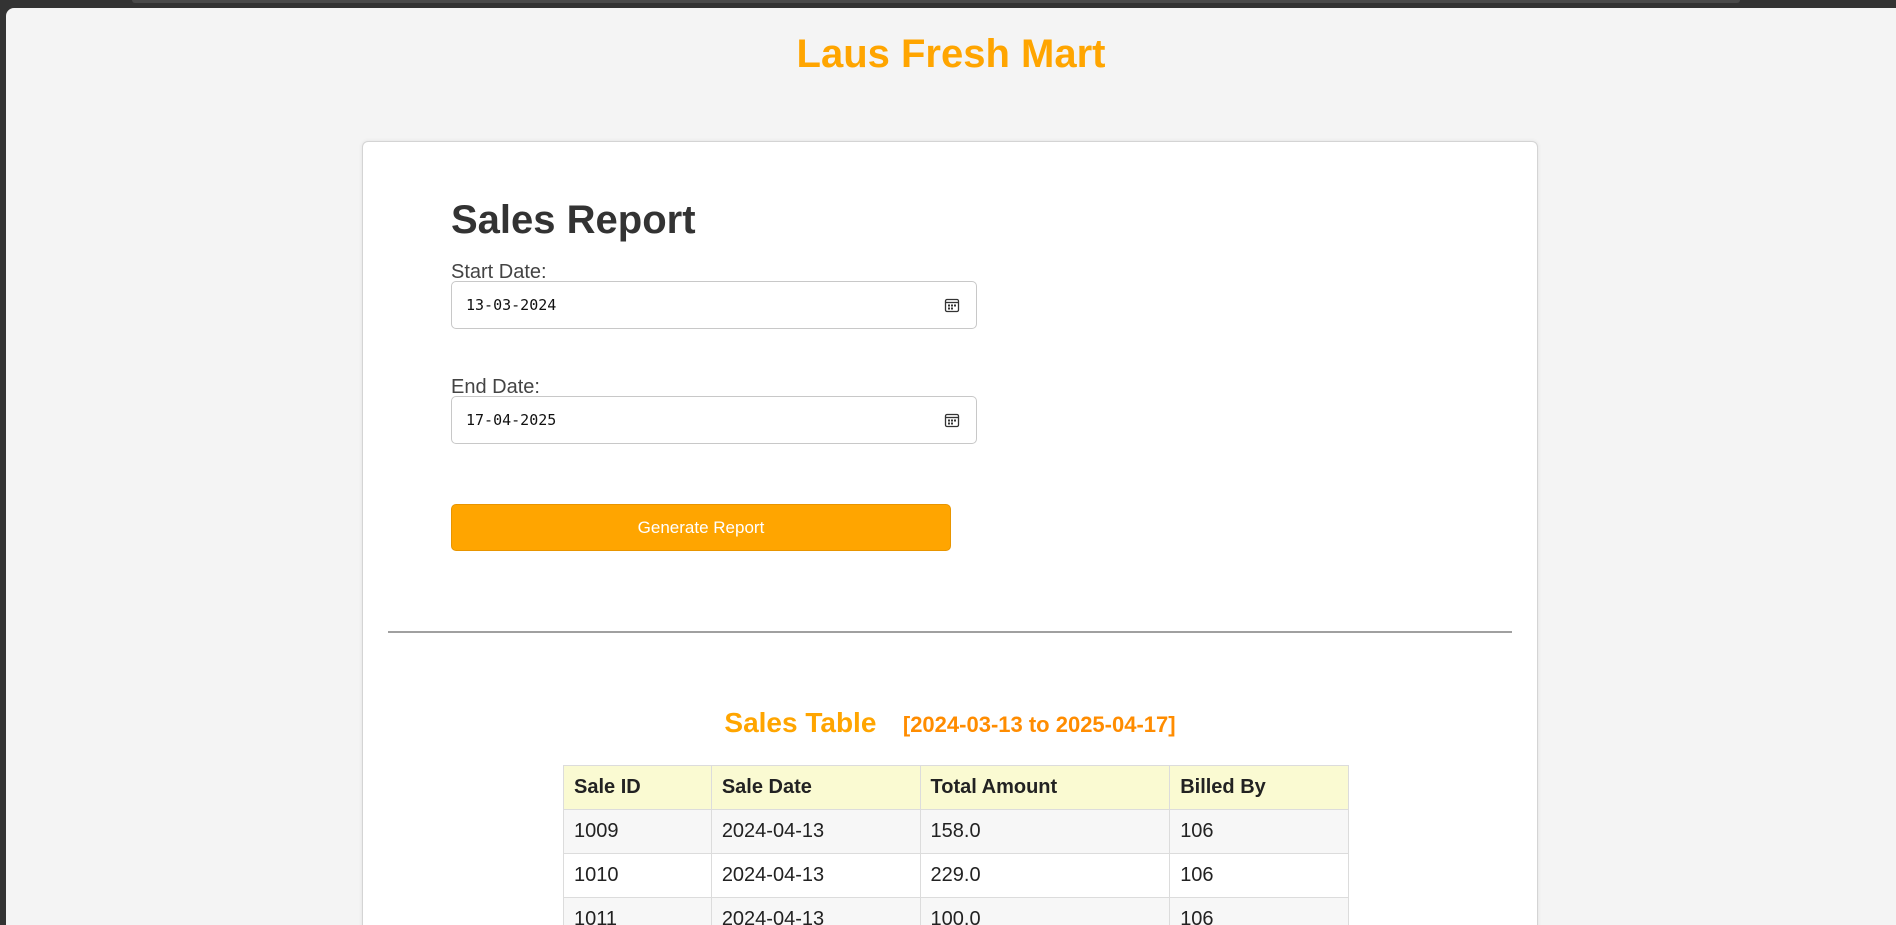 Image resolution: width=1896 pixels, height=925 pixels. I want to click on cell-total-amount: 158.0, so click(1045, 831).